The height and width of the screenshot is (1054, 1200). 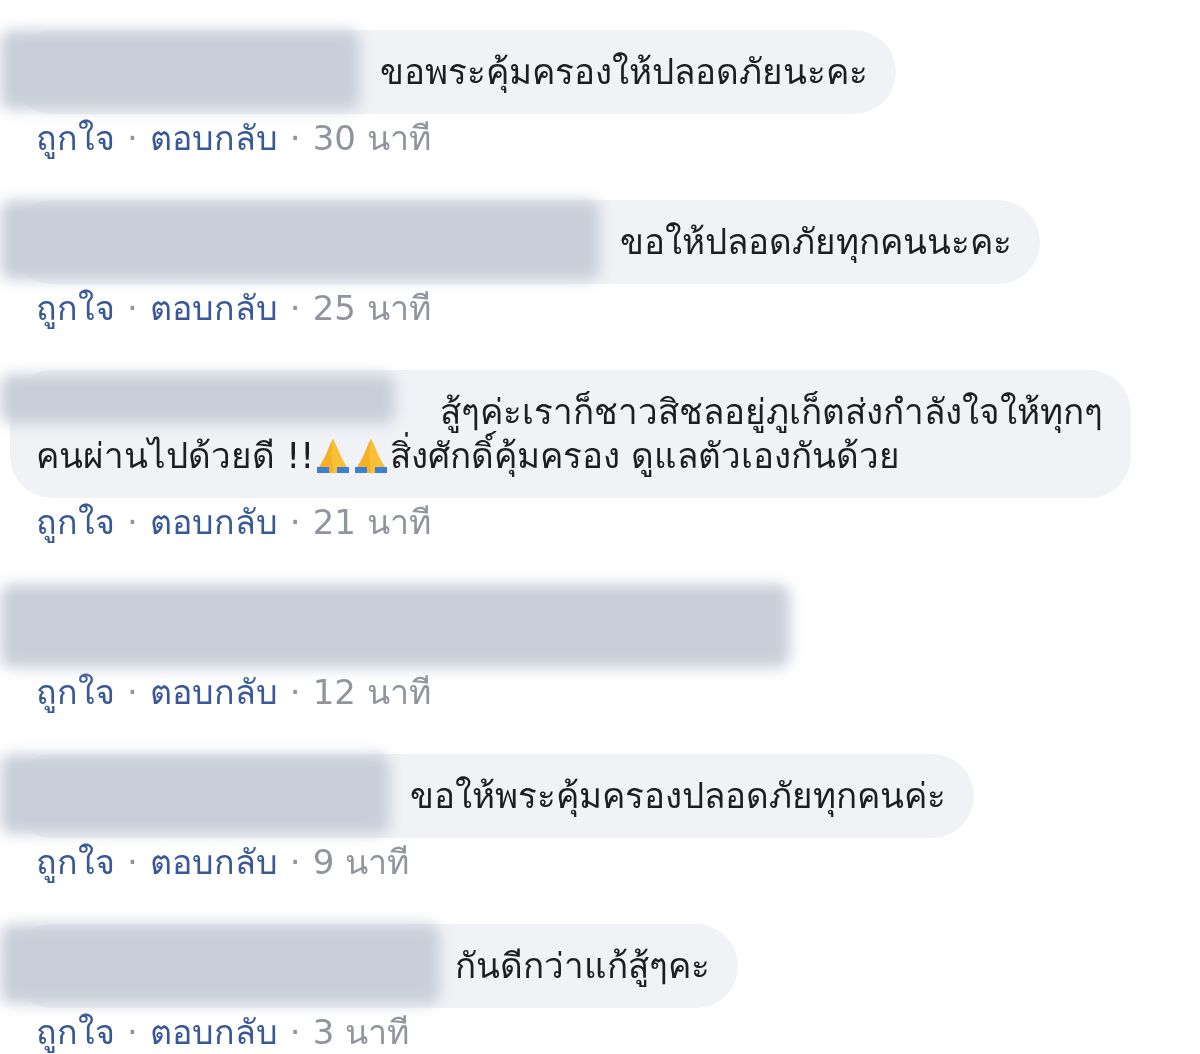 What do you see at coordinates (361, 1032) in the screenshot?
I see `comment-time: 3 นาที` at bounding box center [361, 1032].